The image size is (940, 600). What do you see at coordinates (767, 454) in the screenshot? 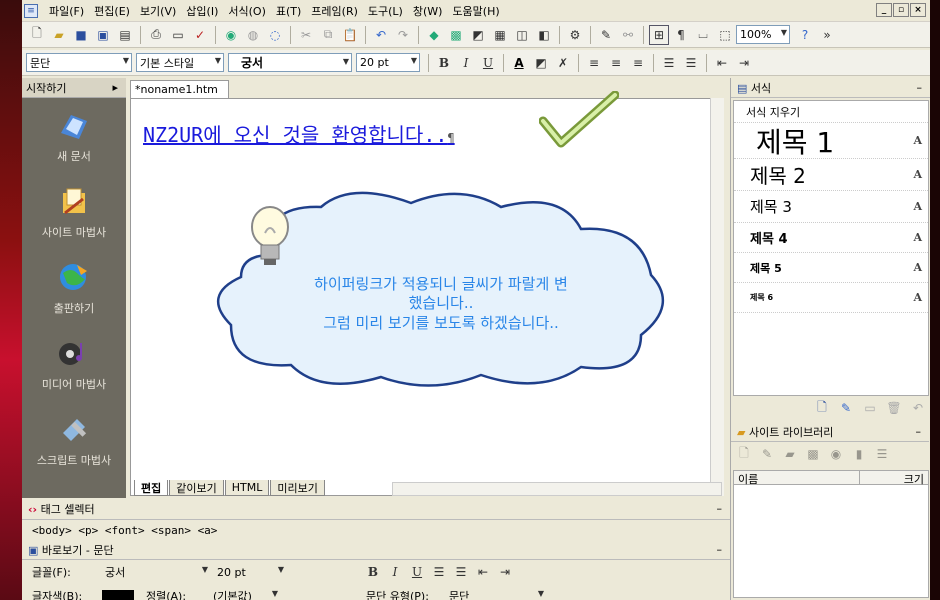
I see `edit-icon: ✎` at bounding box center [767, 454].